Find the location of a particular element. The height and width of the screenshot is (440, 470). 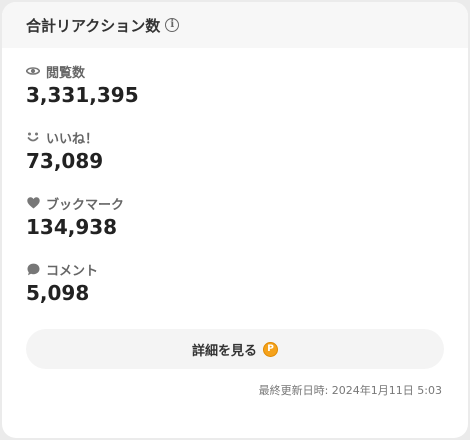

stat-label-row: いいね！ is located at coordinates (235, 137).